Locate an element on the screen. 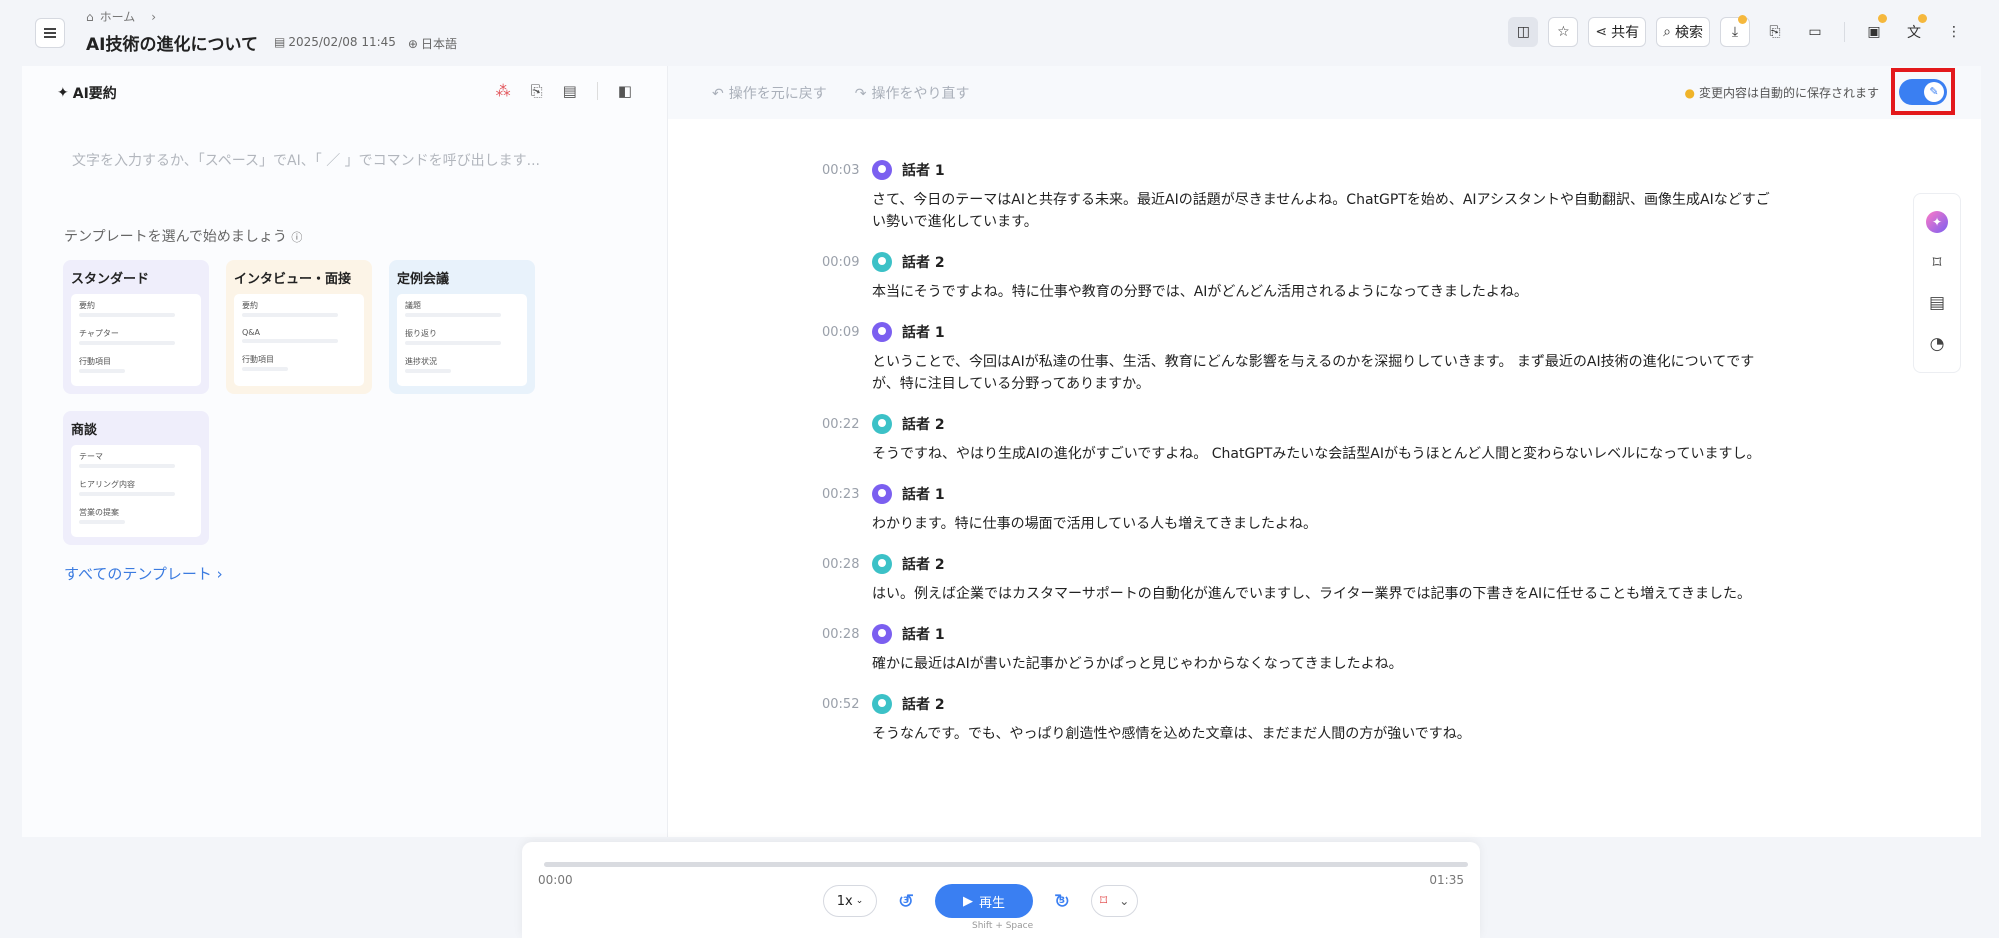 The image size is (1999, 938). pencil-icon: ✎ is located at coordinates (1934, 91).